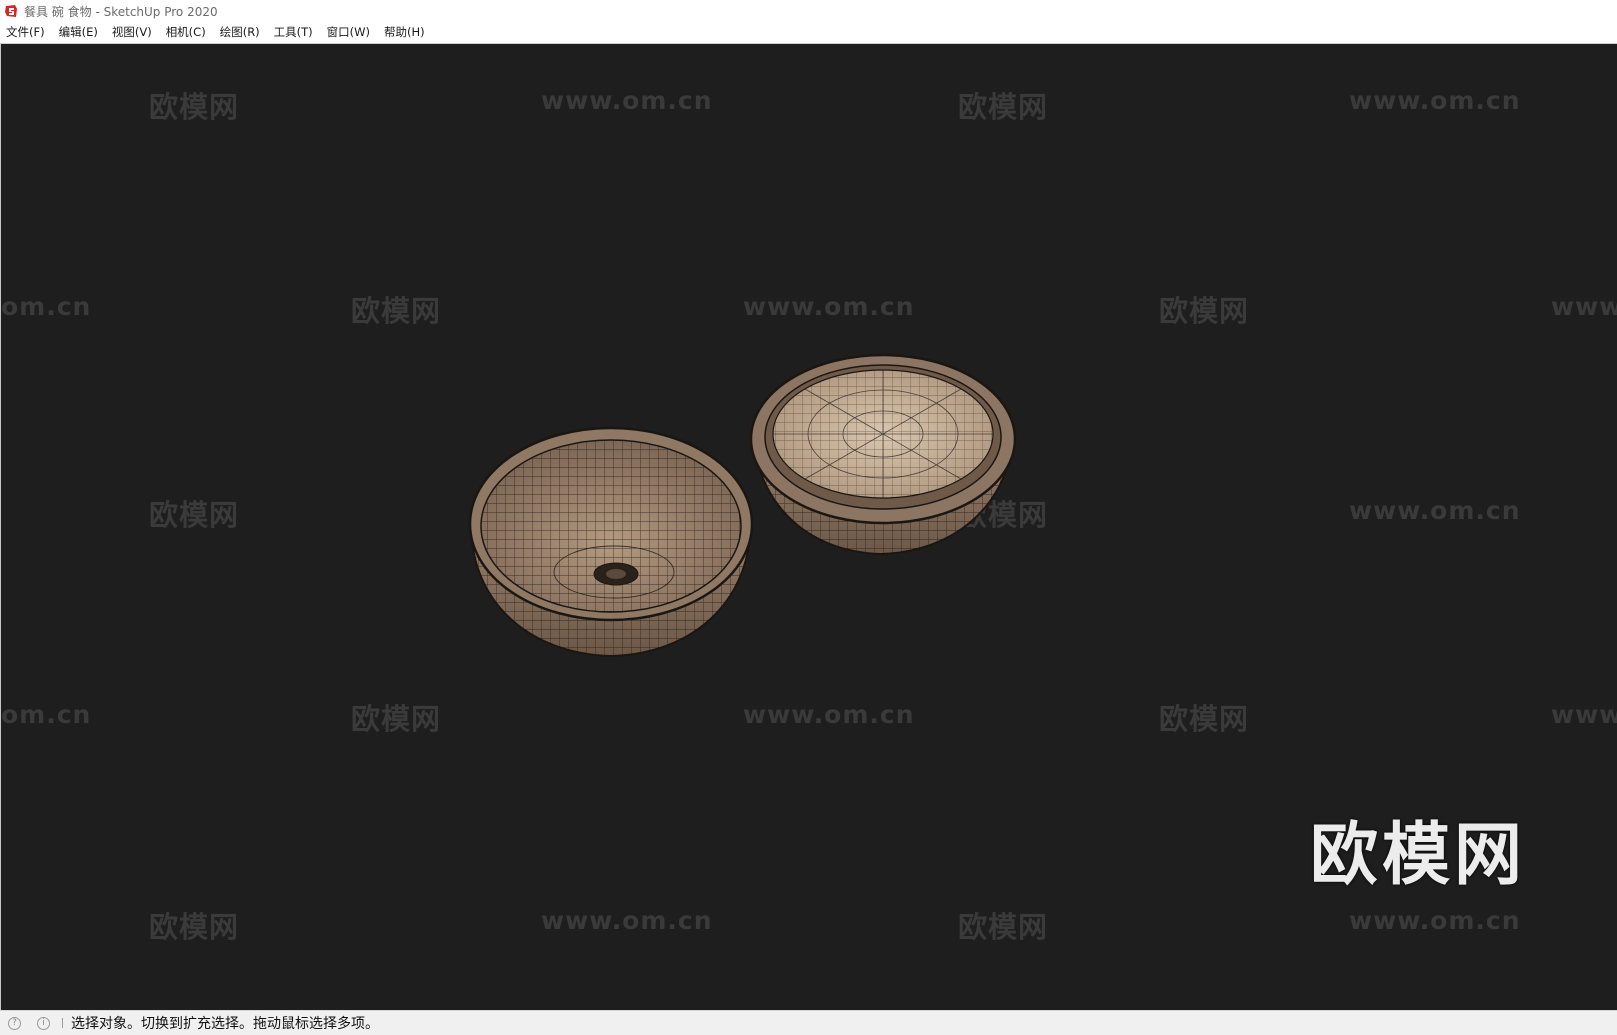 The width and height of the screenshot is (1617, 1035). Describe the element at coordinates (186, 32) in the screenshot. I see `menu-camera: 相机(C)` at that location.